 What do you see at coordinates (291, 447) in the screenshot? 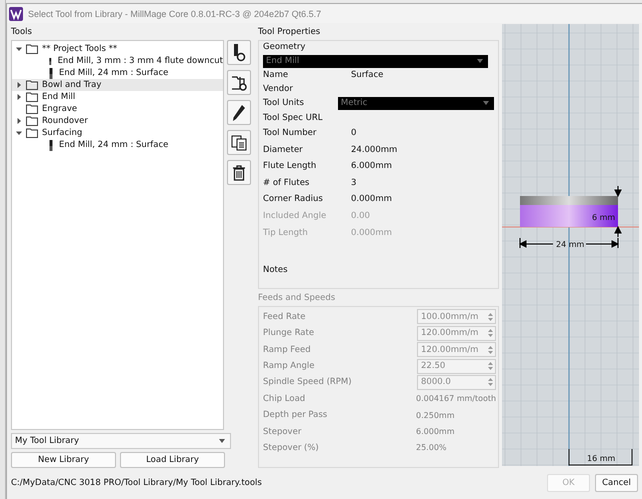
I see `feed-label: Stepover (%)` at bounding box center [291, 447].